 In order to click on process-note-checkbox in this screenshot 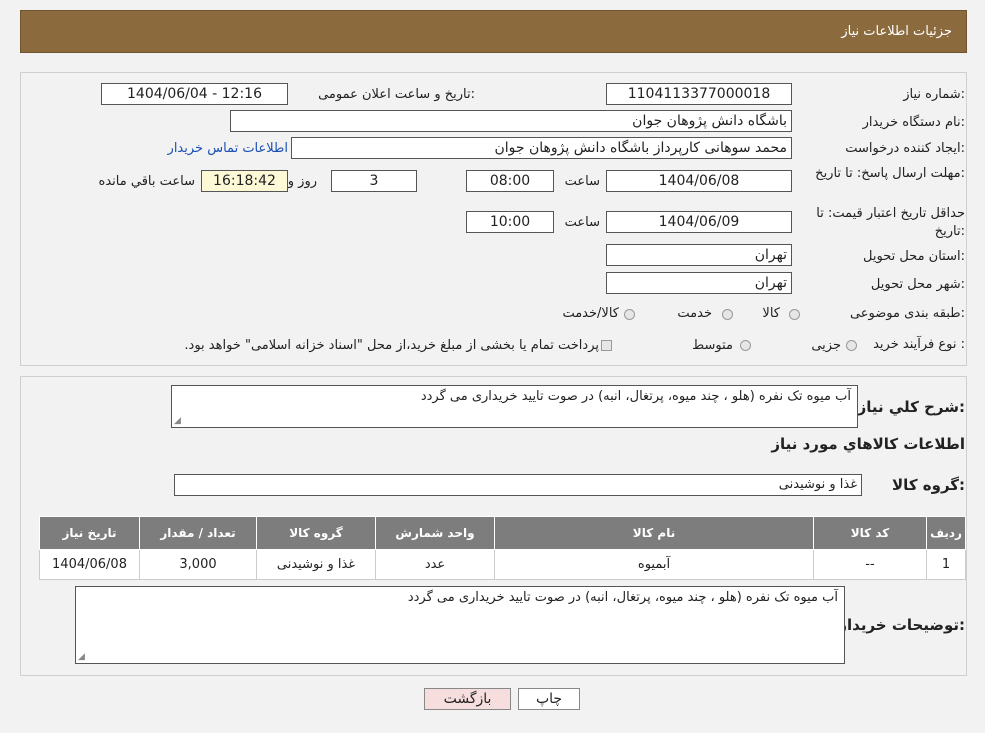, I will do `click(606, 345)`.